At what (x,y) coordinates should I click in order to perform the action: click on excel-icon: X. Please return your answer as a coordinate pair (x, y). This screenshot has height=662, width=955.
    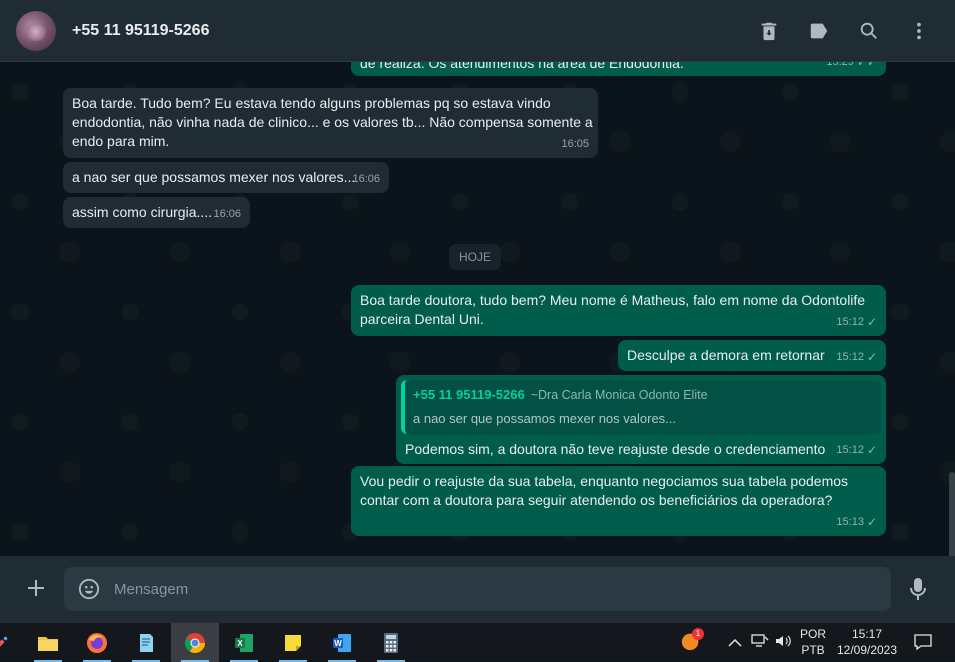
    Looking at the image, I should click on (244, 642).